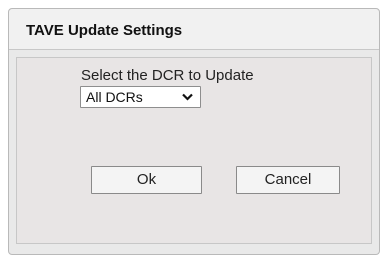 The image size is (388, 263). What do you see at coordinates (288, 180) in the screenshot?
I see `cancel-button: Cancel` at bounding box center [288, 180].